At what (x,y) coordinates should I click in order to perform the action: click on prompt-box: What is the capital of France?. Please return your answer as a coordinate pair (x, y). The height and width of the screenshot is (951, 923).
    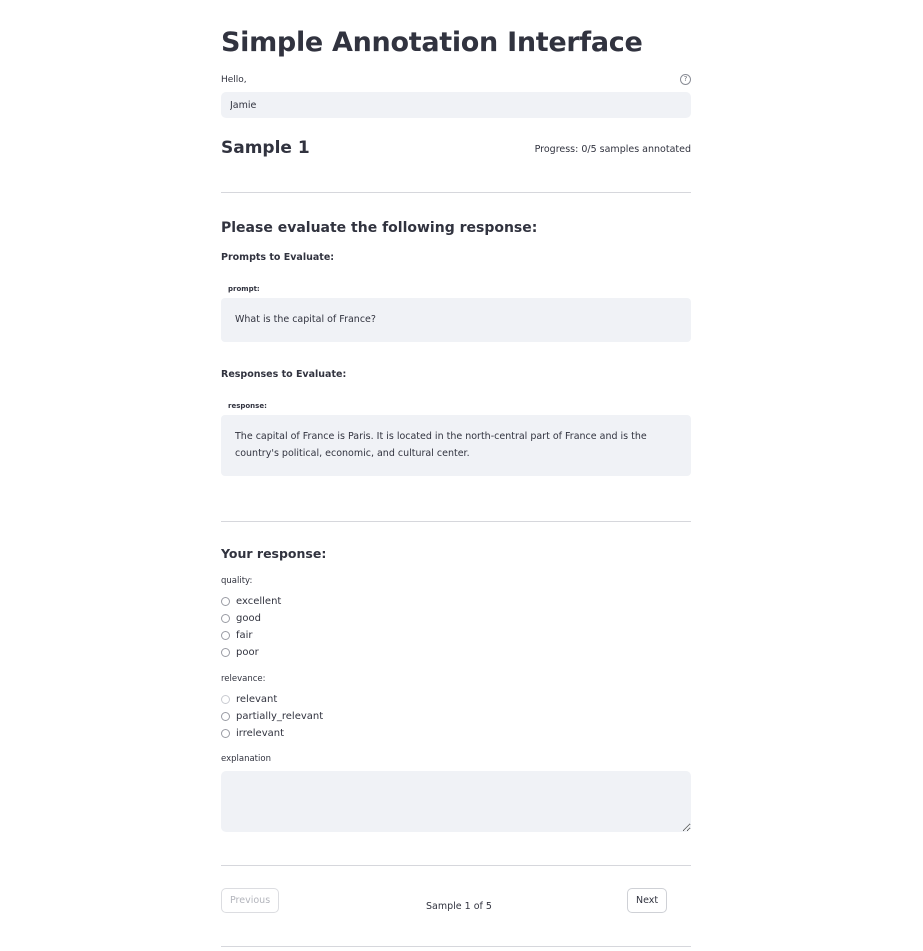
    Looking at the image, I should click on (456, 320).